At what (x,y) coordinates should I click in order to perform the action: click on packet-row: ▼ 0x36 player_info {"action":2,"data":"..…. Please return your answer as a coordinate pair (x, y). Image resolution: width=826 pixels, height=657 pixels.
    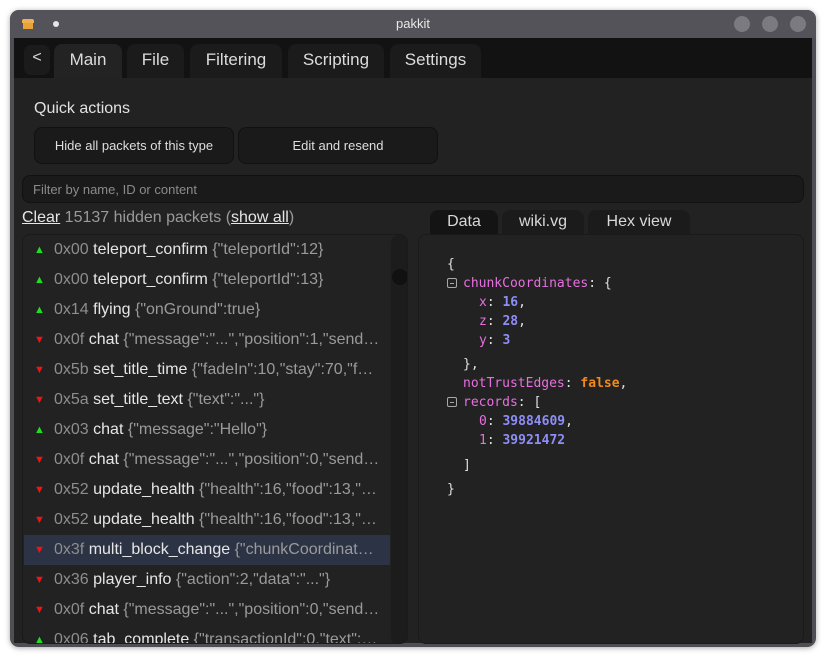
    Looking at the image, I should click on (207, 580).